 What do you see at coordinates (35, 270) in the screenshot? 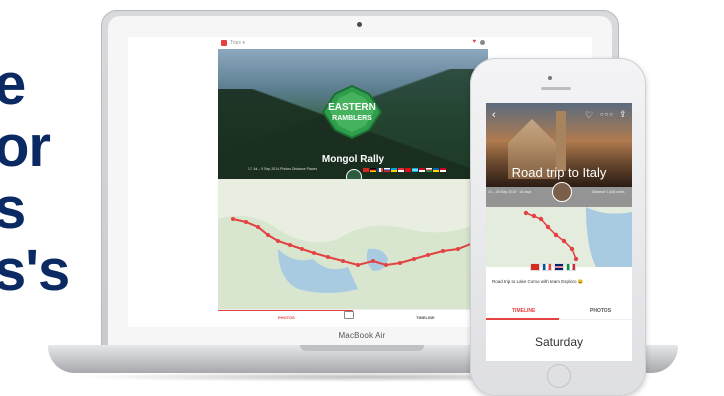
I see `headline-line-4: s's` at bounding box center [35, 270].